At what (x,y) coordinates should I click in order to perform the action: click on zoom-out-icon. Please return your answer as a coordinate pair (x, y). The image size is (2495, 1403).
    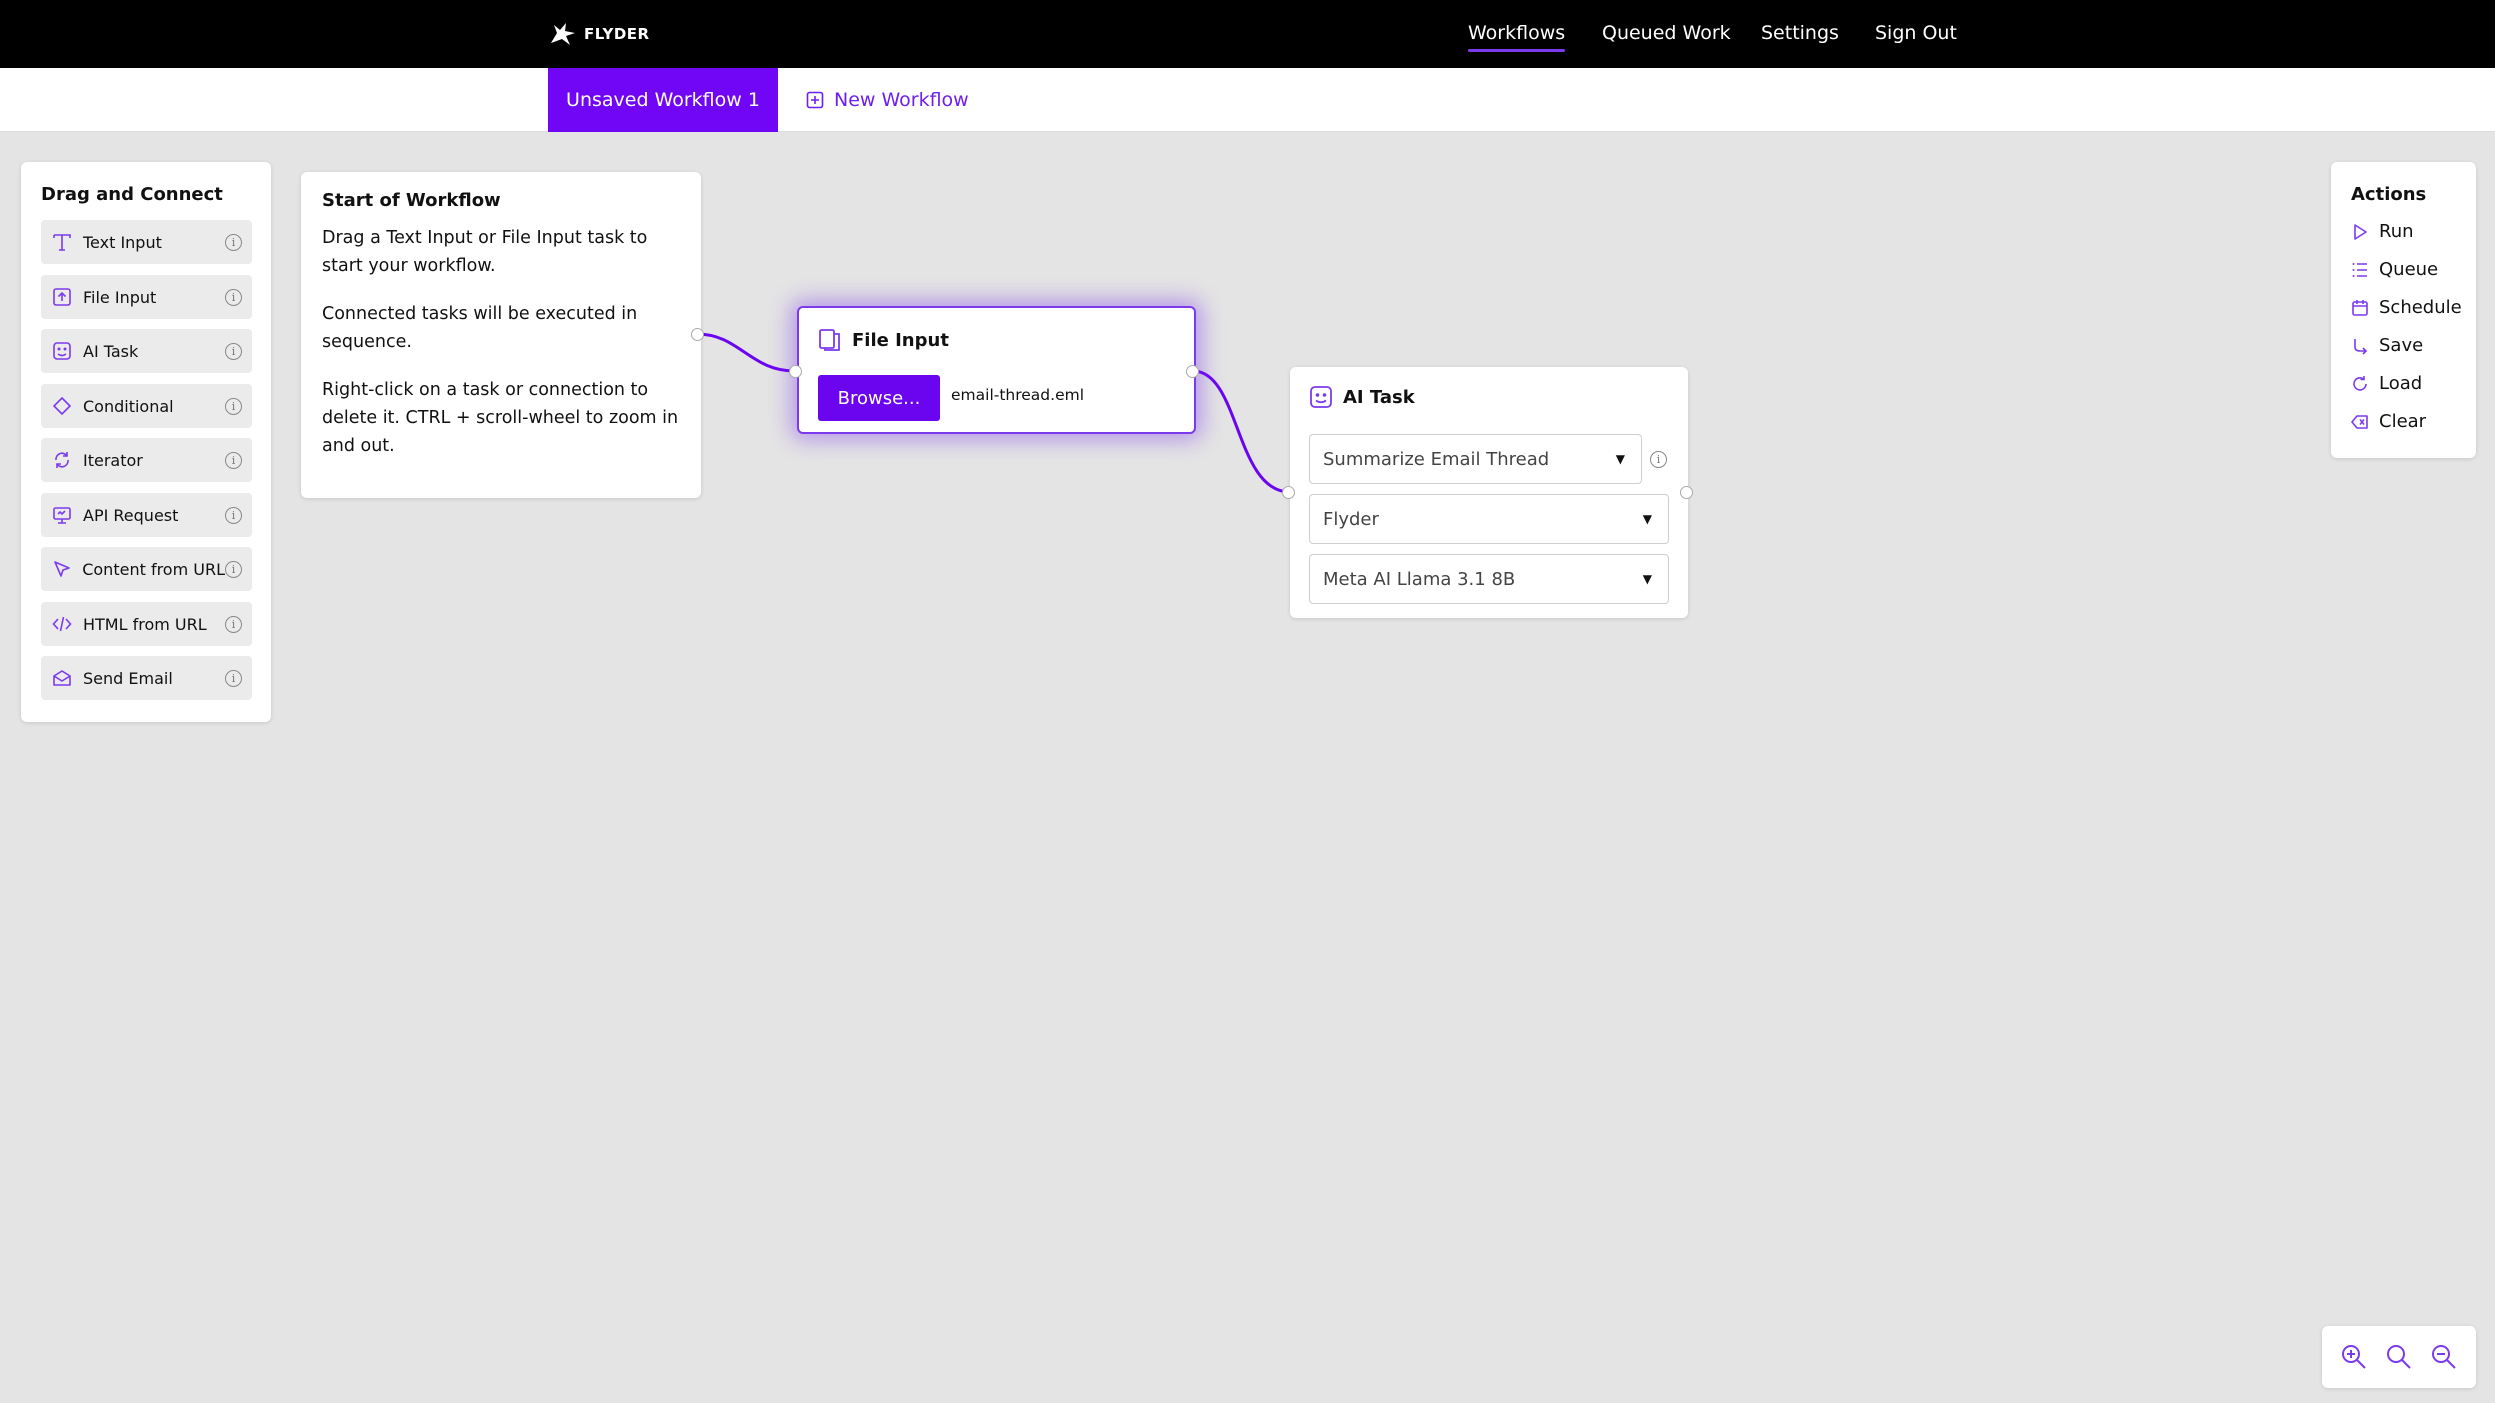
    Looking at the image, I should click on (2443, 1357).